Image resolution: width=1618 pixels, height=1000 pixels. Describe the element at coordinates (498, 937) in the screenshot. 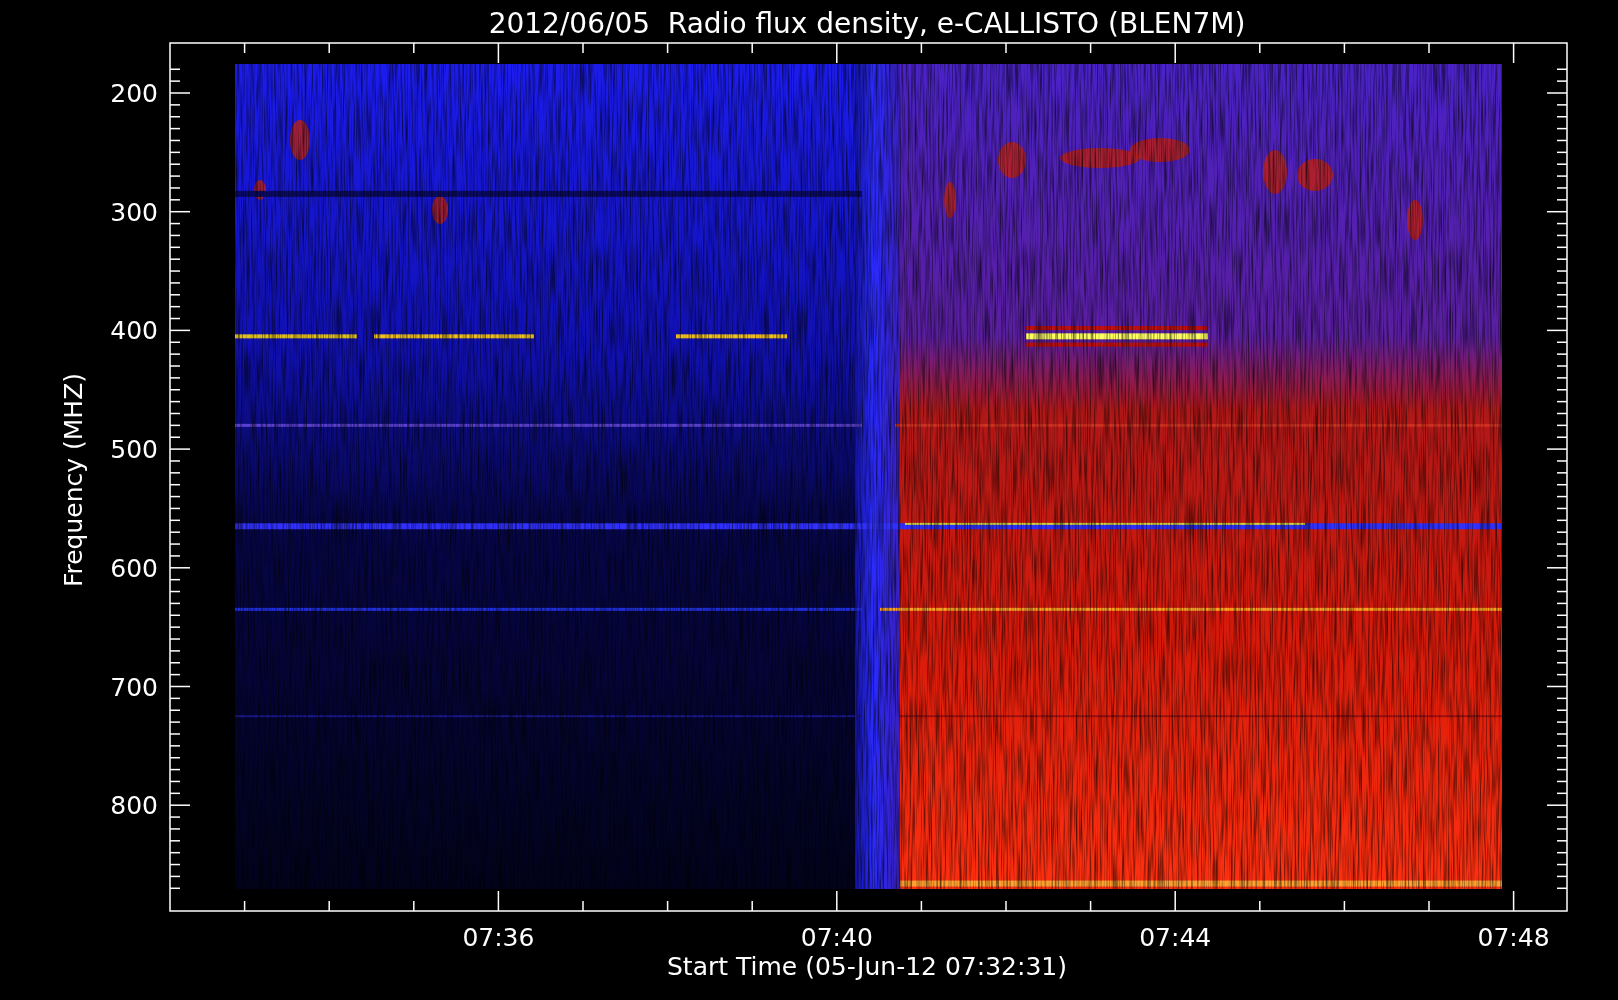

I see `x-tick-label: 07:36` at that location.